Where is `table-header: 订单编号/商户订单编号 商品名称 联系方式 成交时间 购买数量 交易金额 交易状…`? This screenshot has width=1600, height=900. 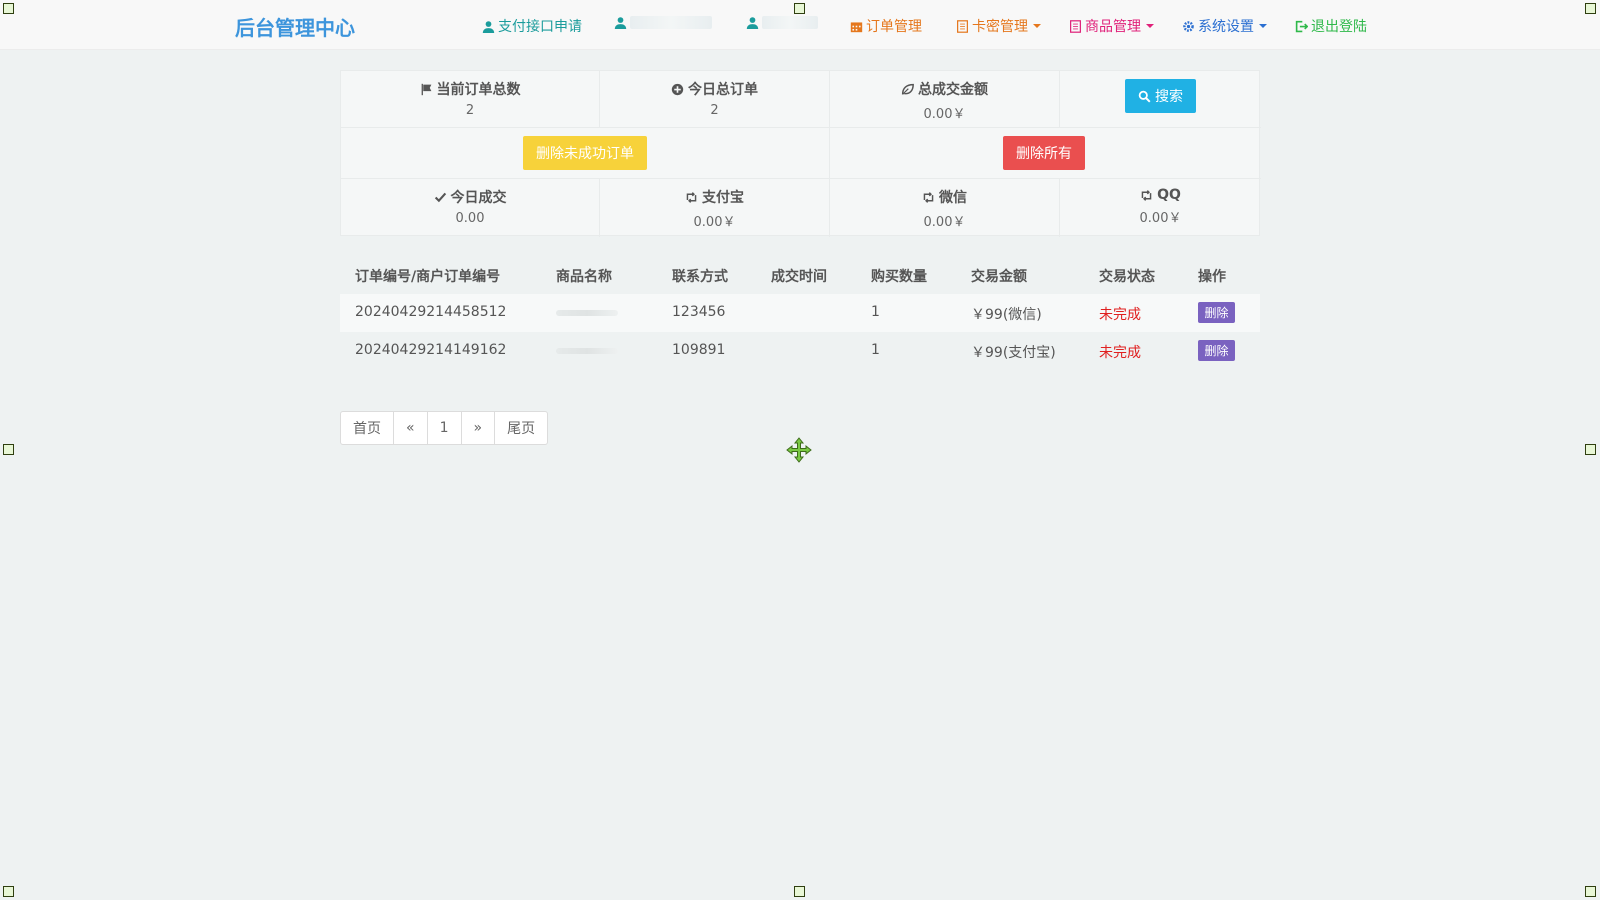 table-header: 订单编号/商户订单编号 商品名称 联系方式 成交时间 购买数量 交易金额 交易状… is located at coordinates (800, 276).